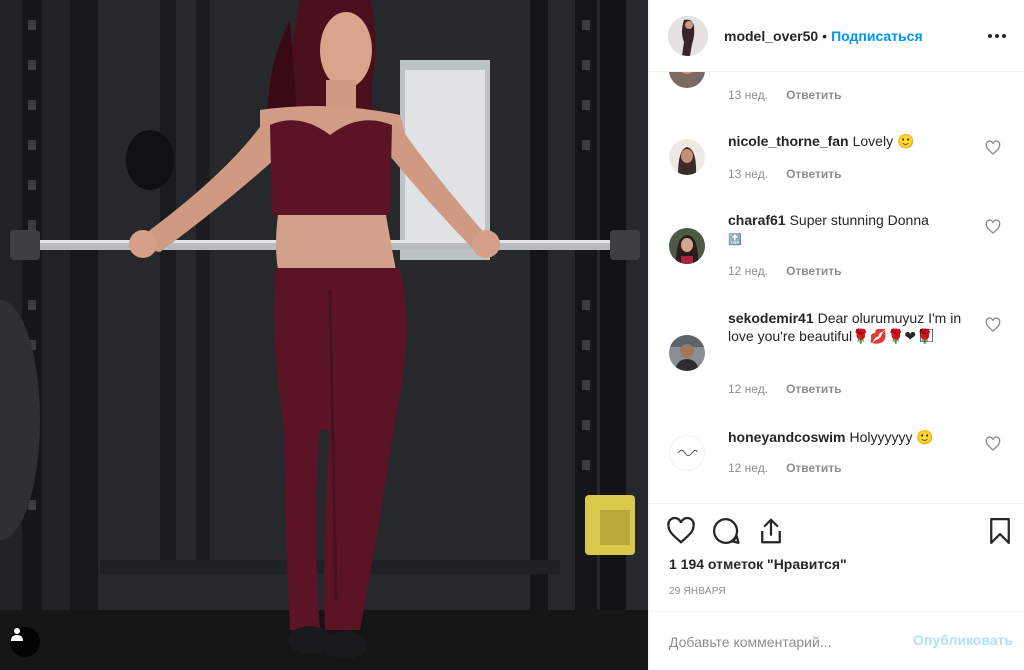 Image resolution: width=1024 pixels, height=670 pixels. What do you see at coordinates (771, 36) in the screenshot?
I see `author-username: model_over50` at bounding box center [771, 36].